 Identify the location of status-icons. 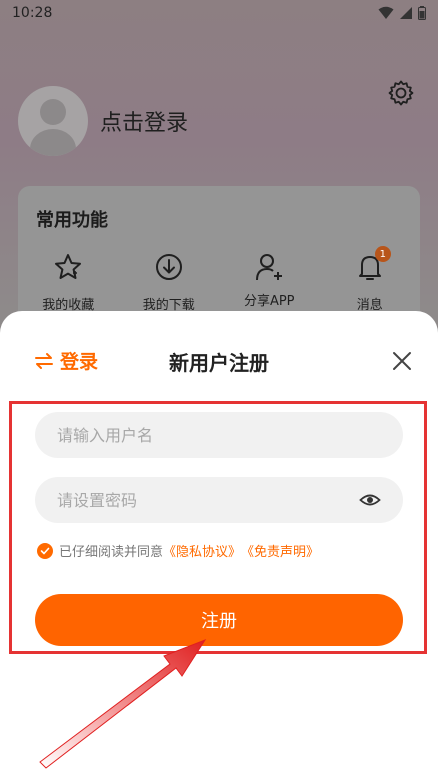
(402, 13).